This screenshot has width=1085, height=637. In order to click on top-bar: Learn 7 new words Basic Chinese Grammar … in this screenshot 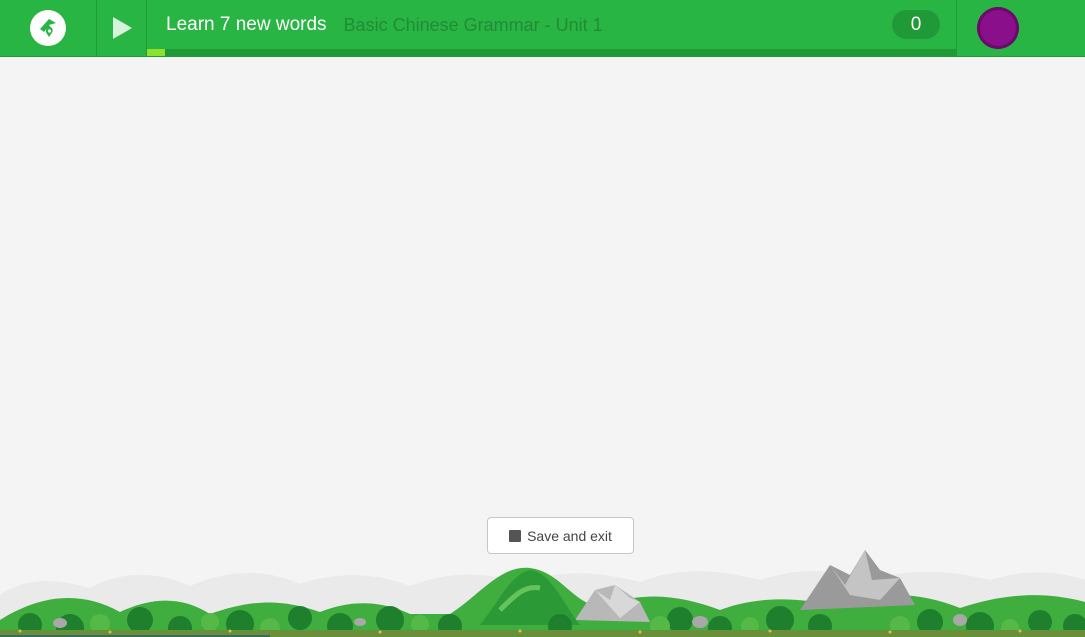, I will do `click(542, 28)`.